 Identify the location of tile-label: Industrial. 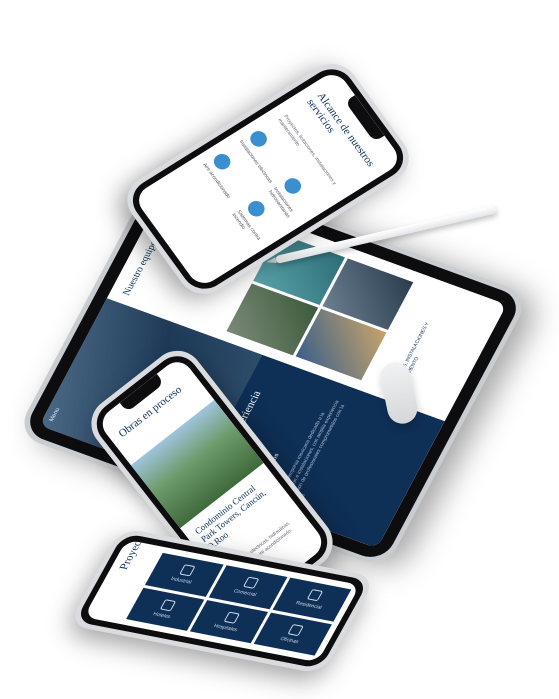
(181, 581).